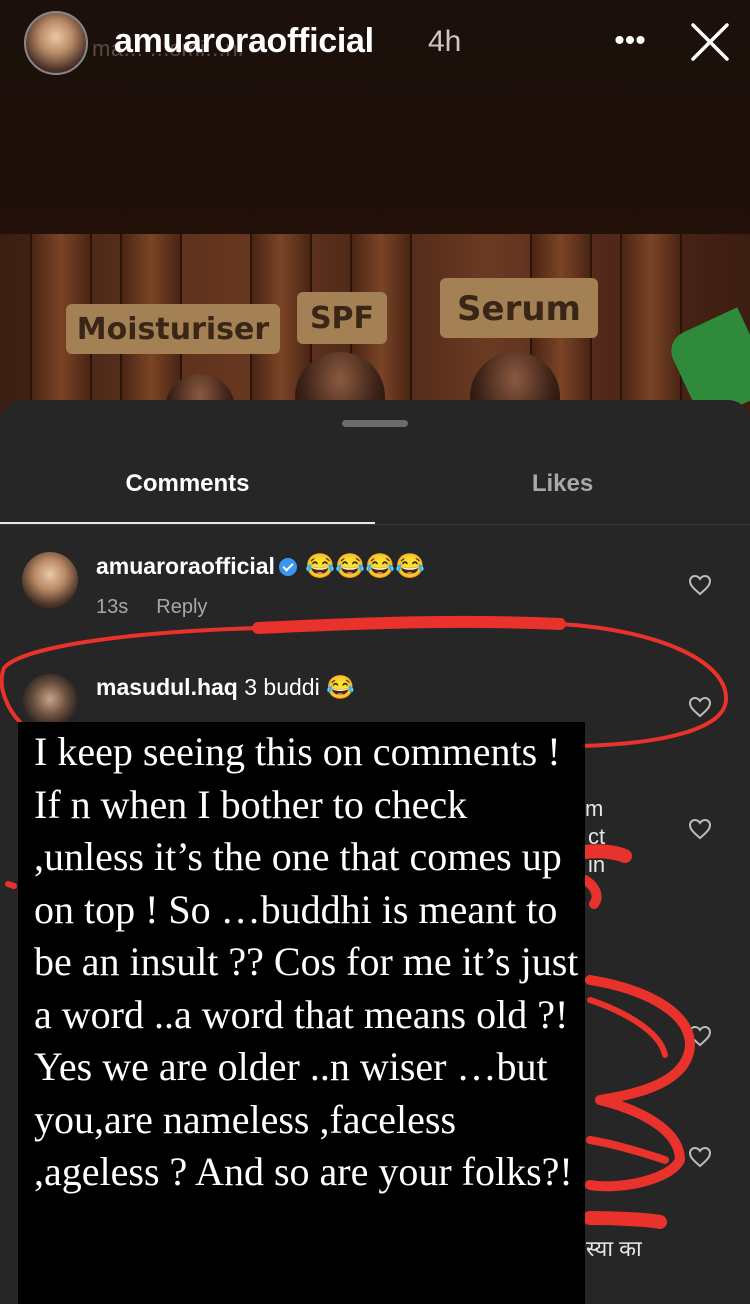  What do you see at coordinates (375, 524) in the screenshot?
I see `tab-divider` at bounding box center [375, 524].